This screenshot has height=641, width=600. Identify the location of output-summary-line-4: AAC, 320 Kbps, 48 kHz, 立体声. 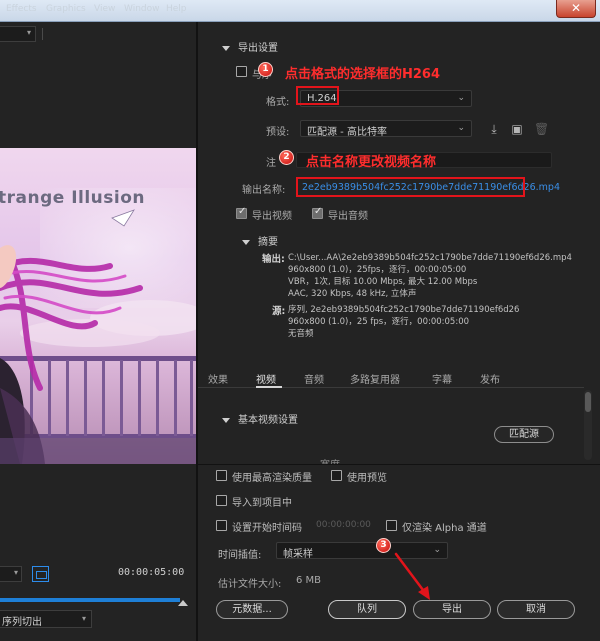
(352, 294).